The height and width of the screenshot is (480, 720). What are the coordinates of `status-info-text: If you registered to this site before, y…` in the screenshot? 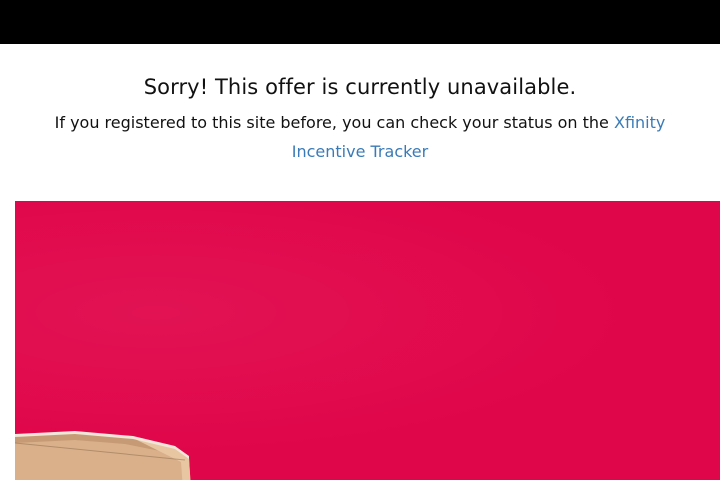 It's located at (360, 137).